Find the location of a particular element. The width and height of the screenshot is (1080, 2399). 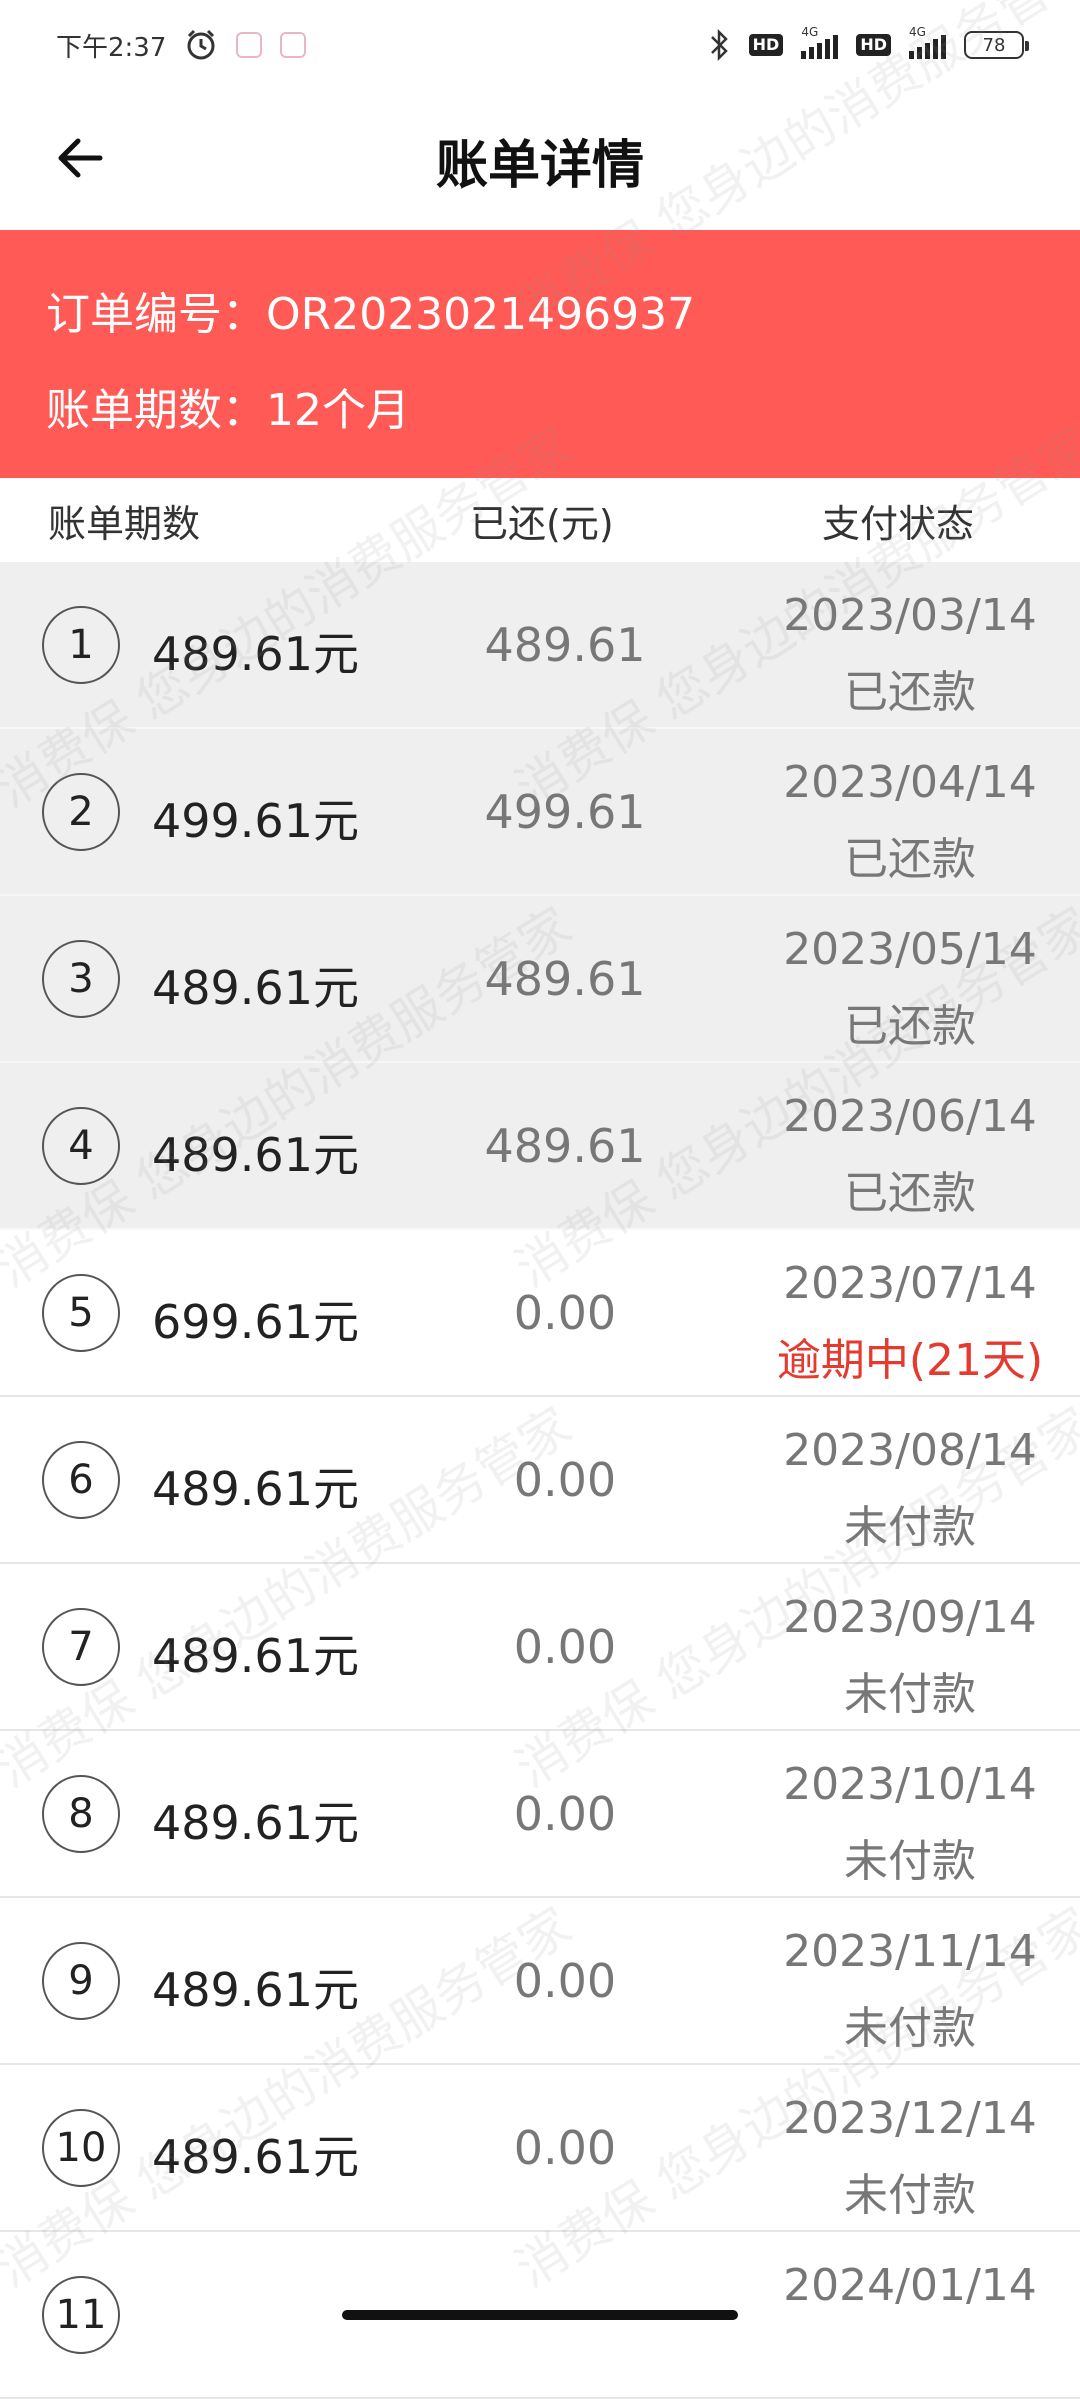

due-date: 2023/04/14 is located at coordinates (910, 782).